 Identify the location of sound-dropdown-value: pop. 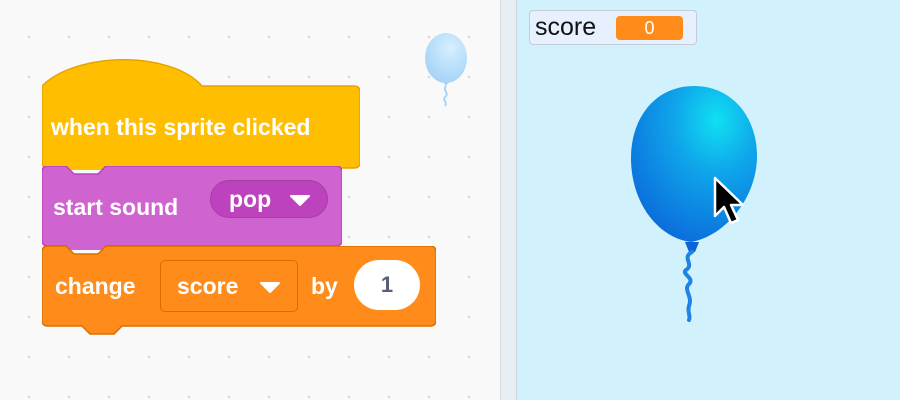
(250, 198).